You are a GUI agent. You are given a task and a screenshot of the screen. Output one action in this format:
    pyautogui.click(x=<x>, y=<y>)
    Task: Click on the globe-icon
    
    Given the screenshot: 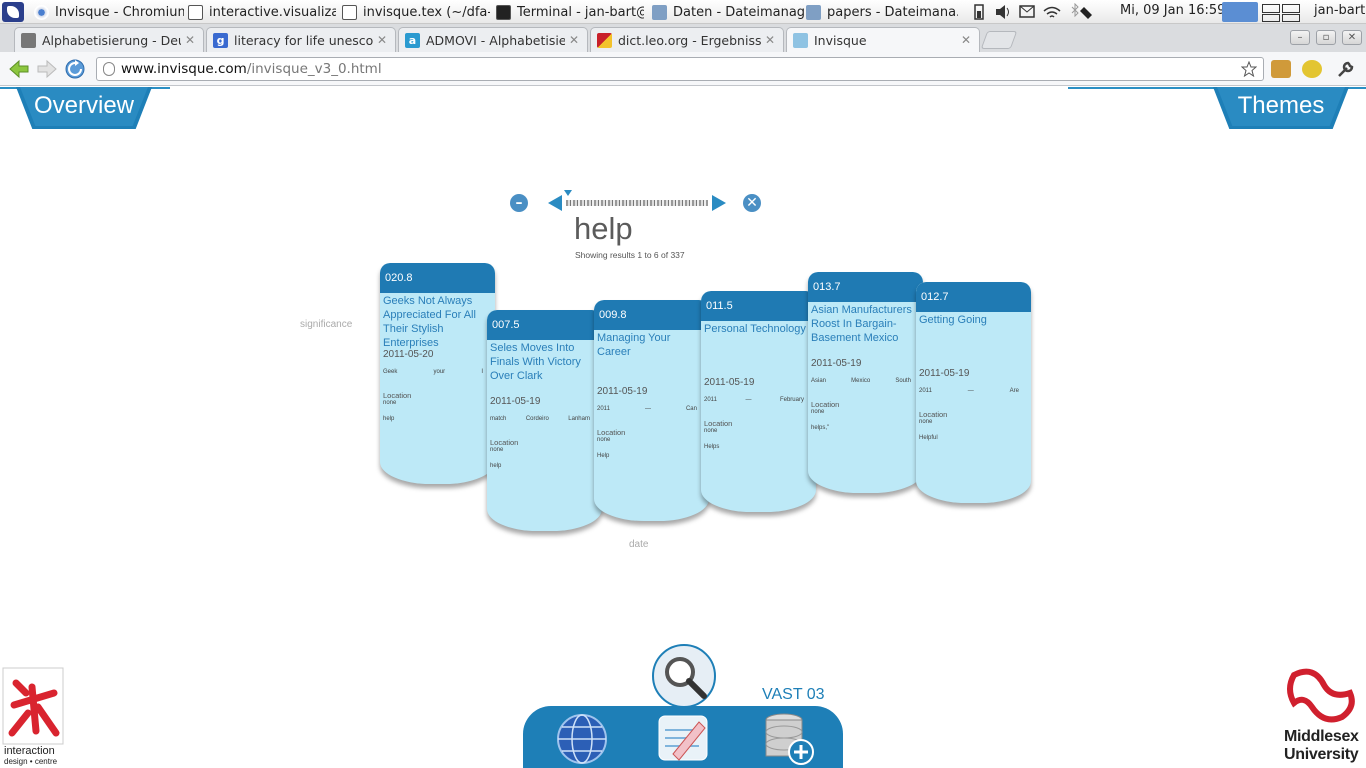 What is the action you would take?
    pyautogui.click(x=582, y=739)
    